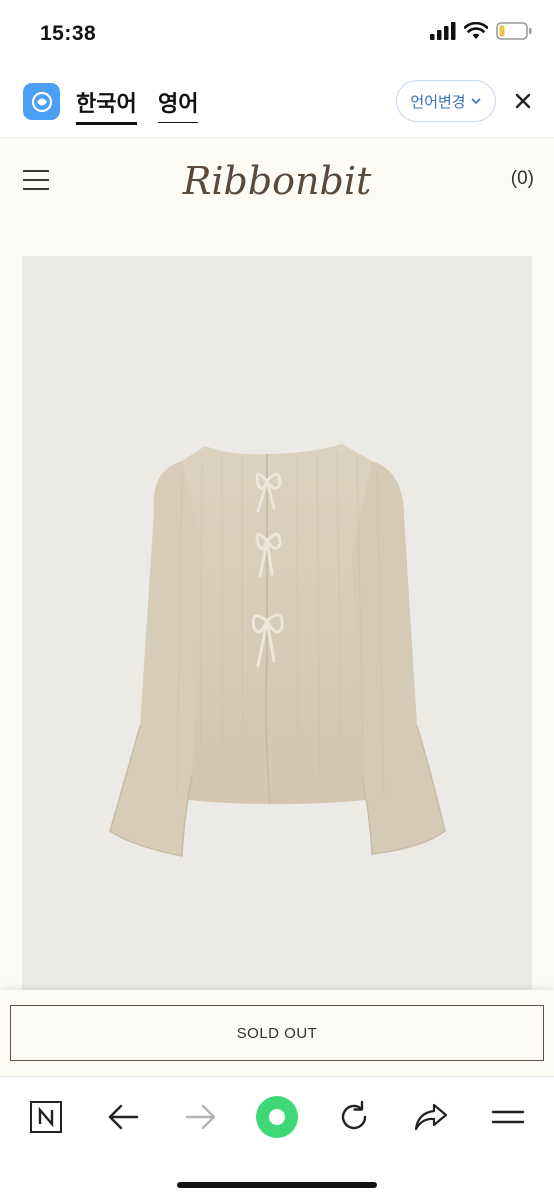 This screenshot has height=1200, width=554. What do you see at coordinates (277, 102) in the screenshot?
I see `translate-bar: 한국어 영어 언어변경` at bounding box center [277, 102].